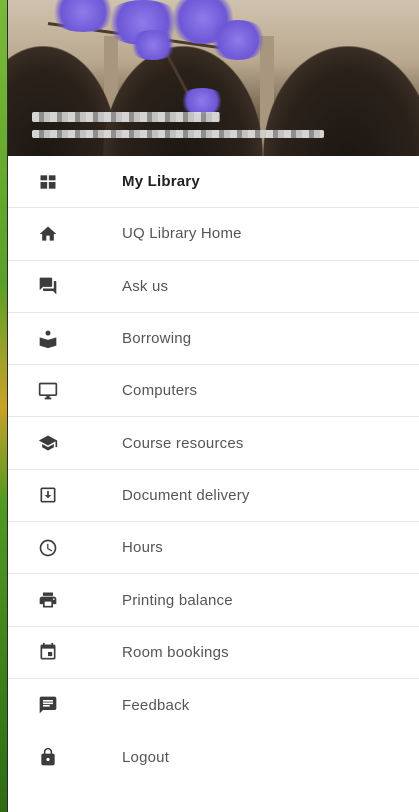 This screenshot has height=812, width=419. Describe the element at coordinates (160, 391) in the screenshot. I see `menu-item-label: Computers` at that location.